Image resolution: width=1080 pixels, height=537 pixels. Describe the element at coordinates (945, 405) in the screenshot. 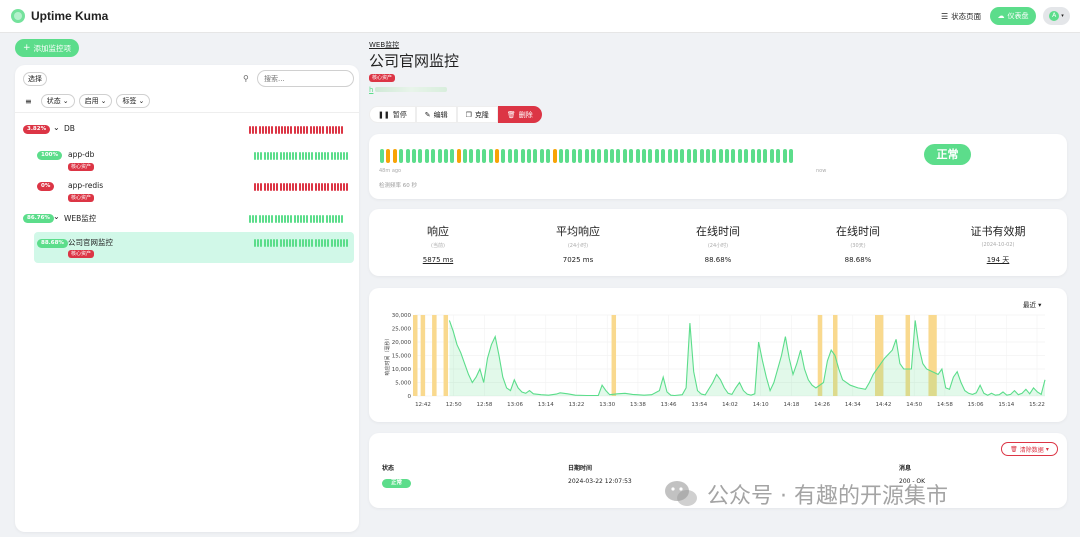

I see `x-tick-label: 14:58` at that location.